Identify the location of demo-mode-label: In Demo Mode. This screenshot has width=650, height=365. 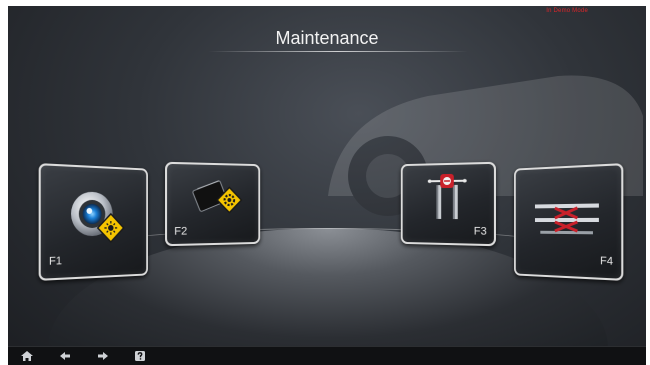
(567, 11).